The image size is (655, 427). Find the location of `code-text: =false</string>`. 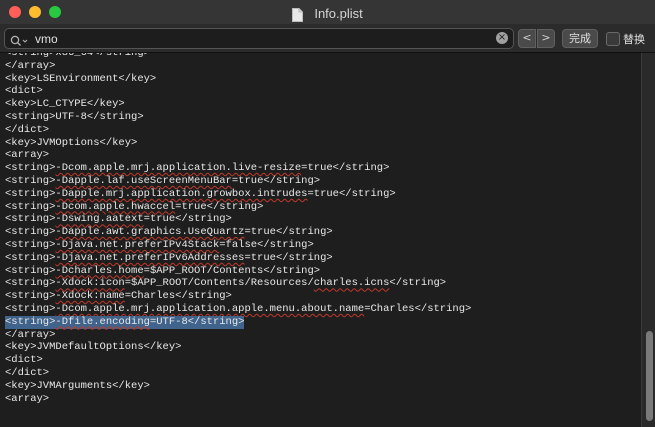

code-text: =false</string> is located at coordinates (266, 244).